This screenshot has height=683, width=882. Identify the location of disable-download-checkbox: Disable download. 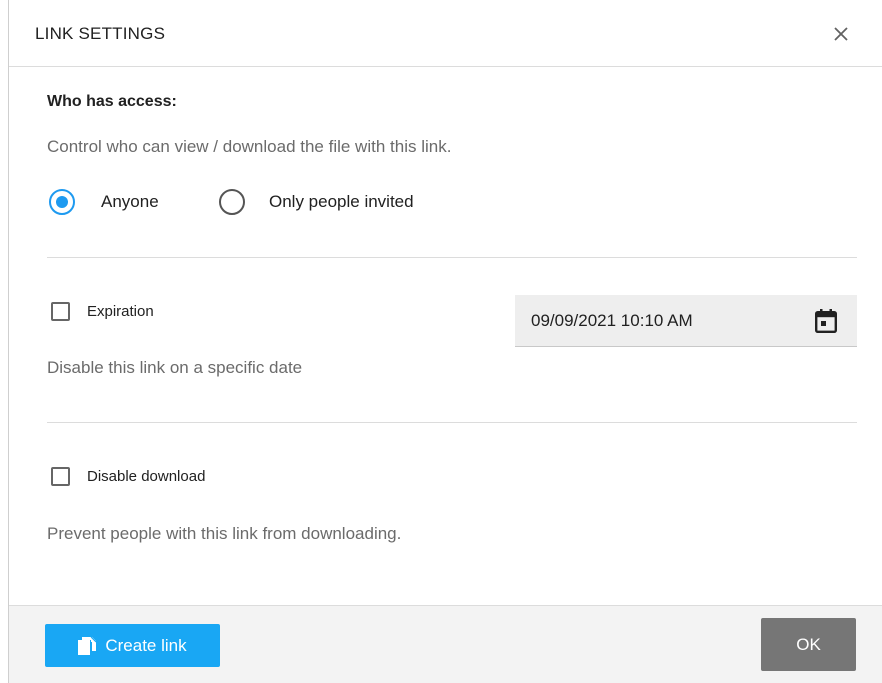
(128, 476).